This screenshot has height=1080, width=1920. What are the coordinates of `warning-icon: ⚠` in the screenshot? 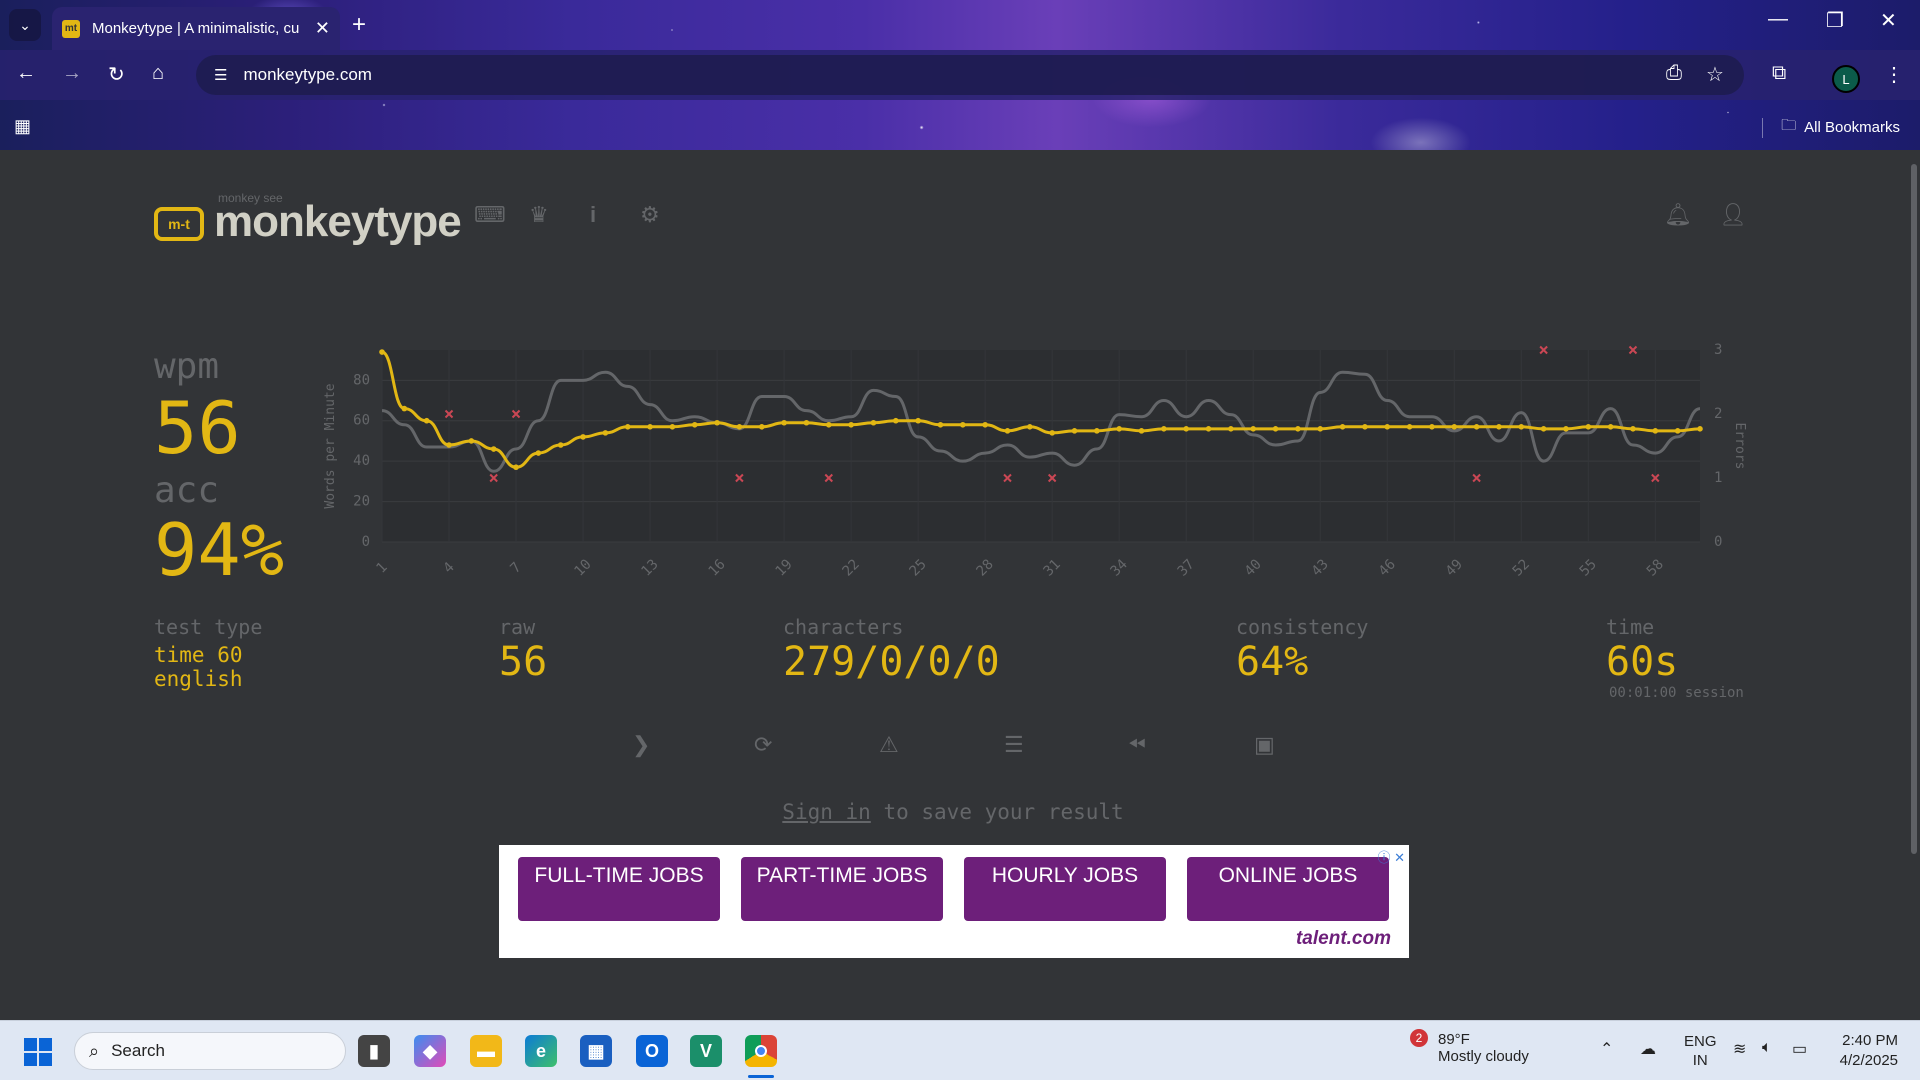 It's located at (889, 745).